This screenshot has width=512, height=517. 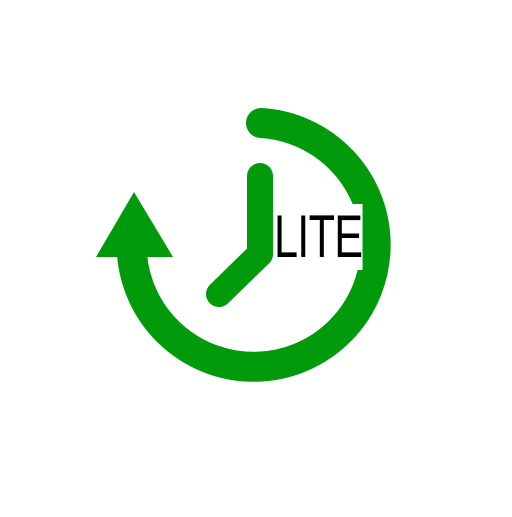 What do you see at coordinates (239, 274) in the screenshot?
I see `clock-minute-hand` at bounding box center [239, 274].